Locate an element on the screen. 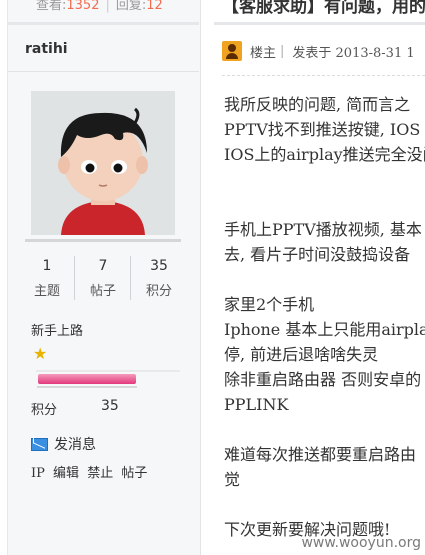 This screenshot has width=425, height=555. stat-points: 35 积分 is located at coordinates (159, 278).